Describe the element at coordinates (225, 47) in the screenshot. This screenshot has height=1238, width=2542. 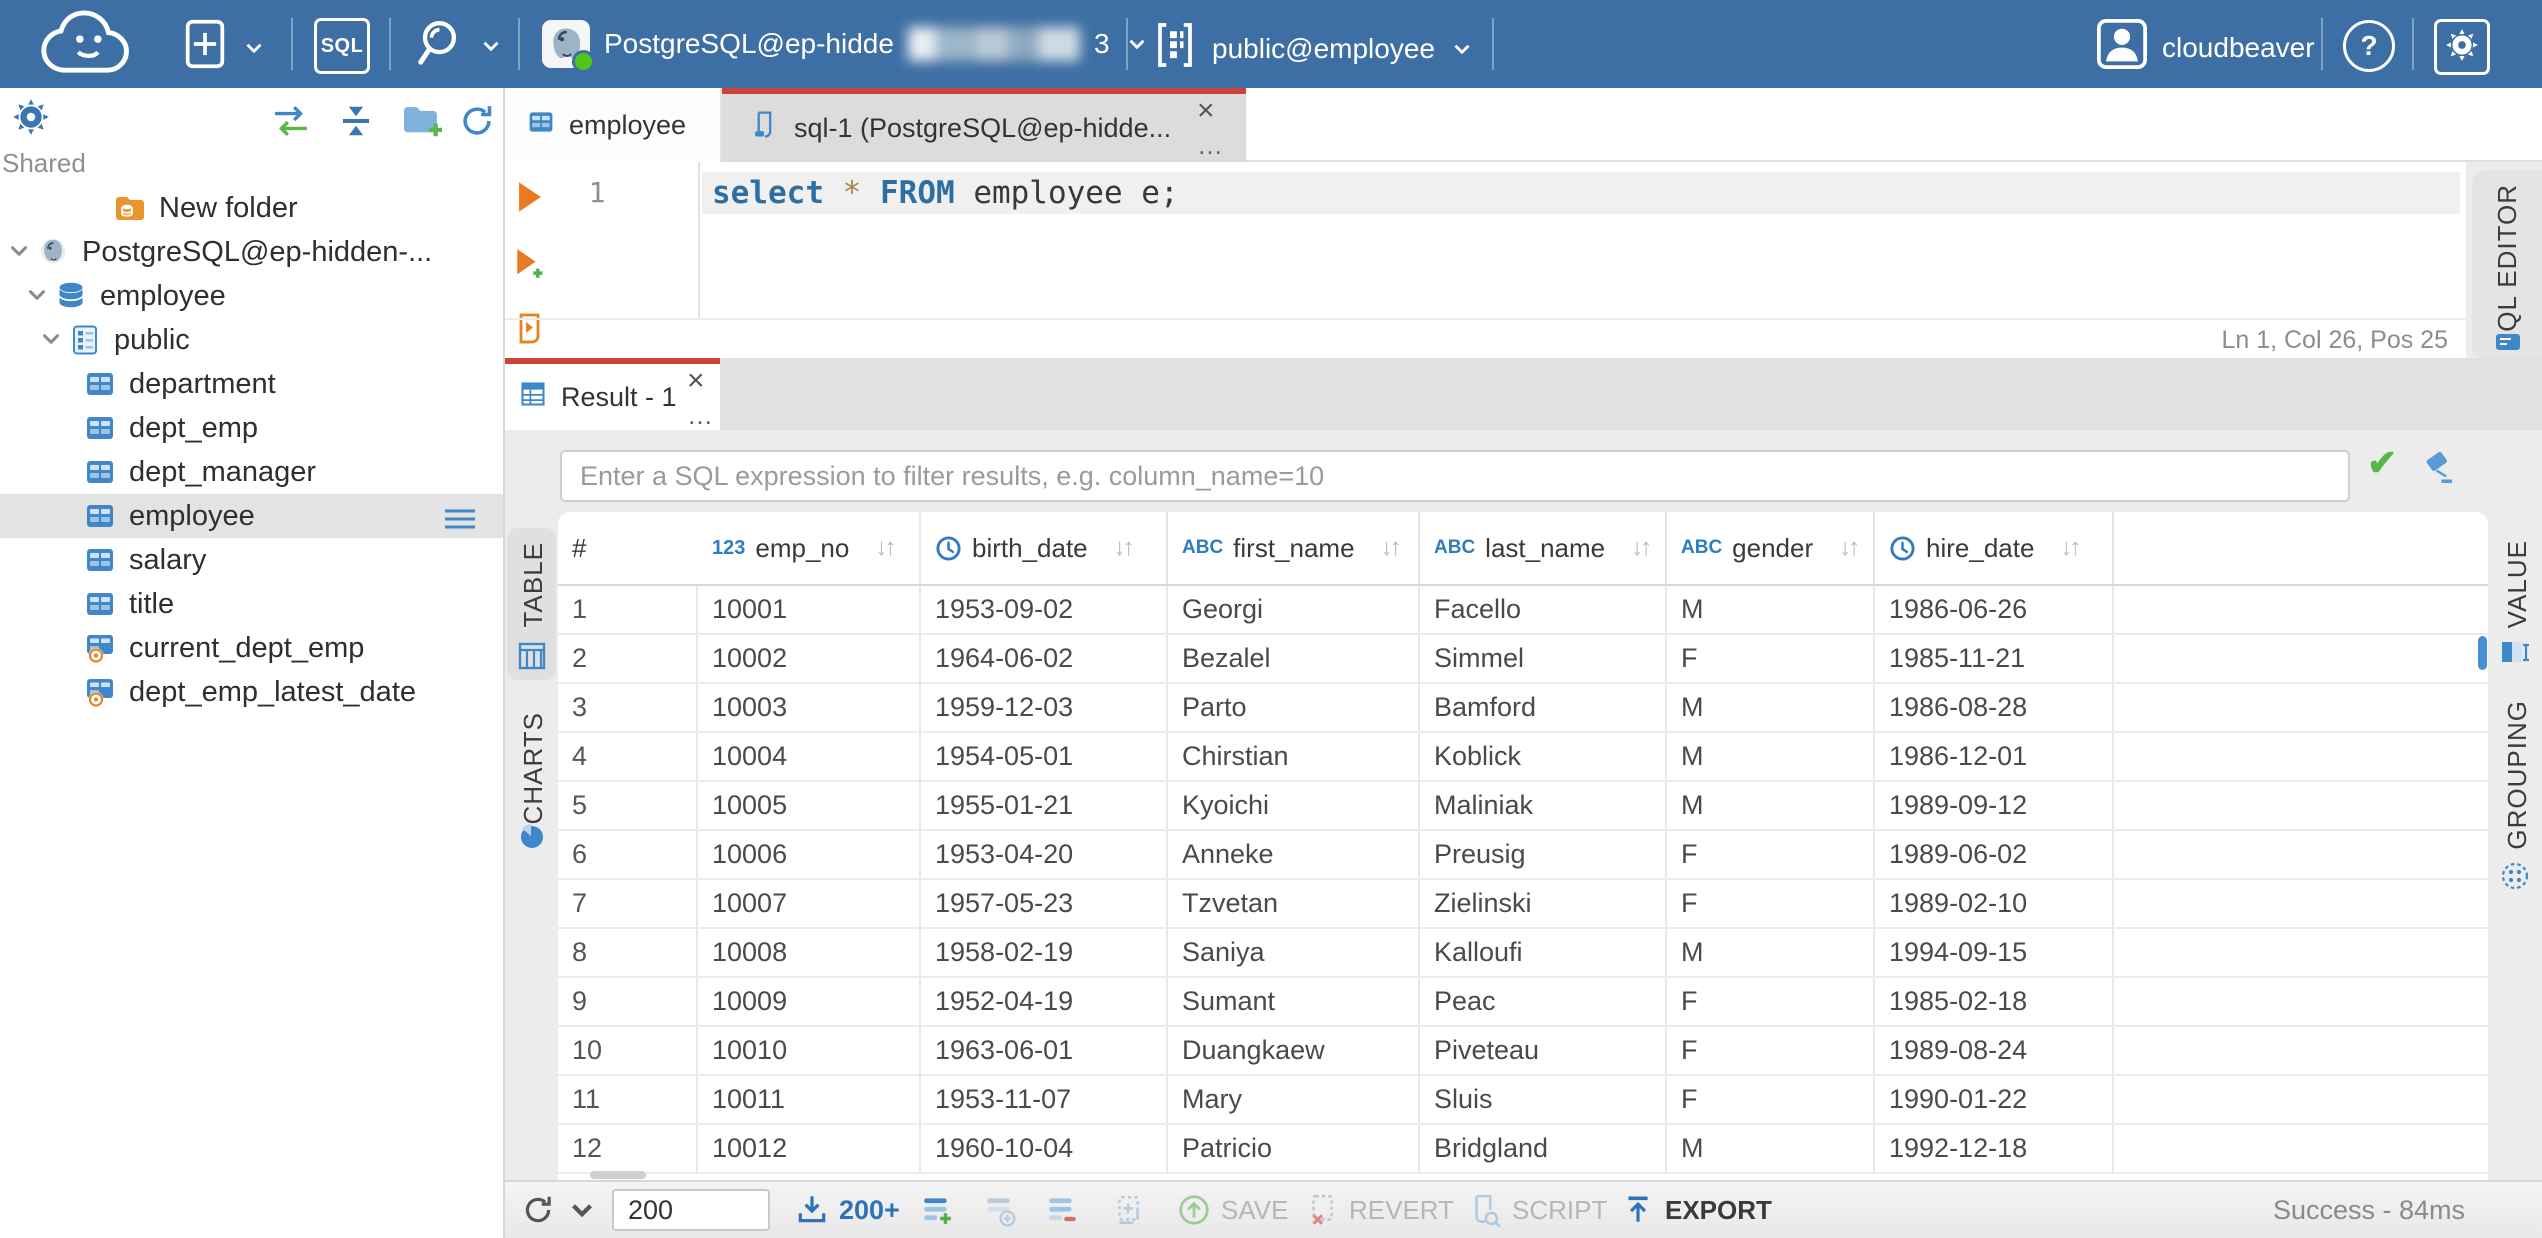
I see `new-connection-button` at that location.